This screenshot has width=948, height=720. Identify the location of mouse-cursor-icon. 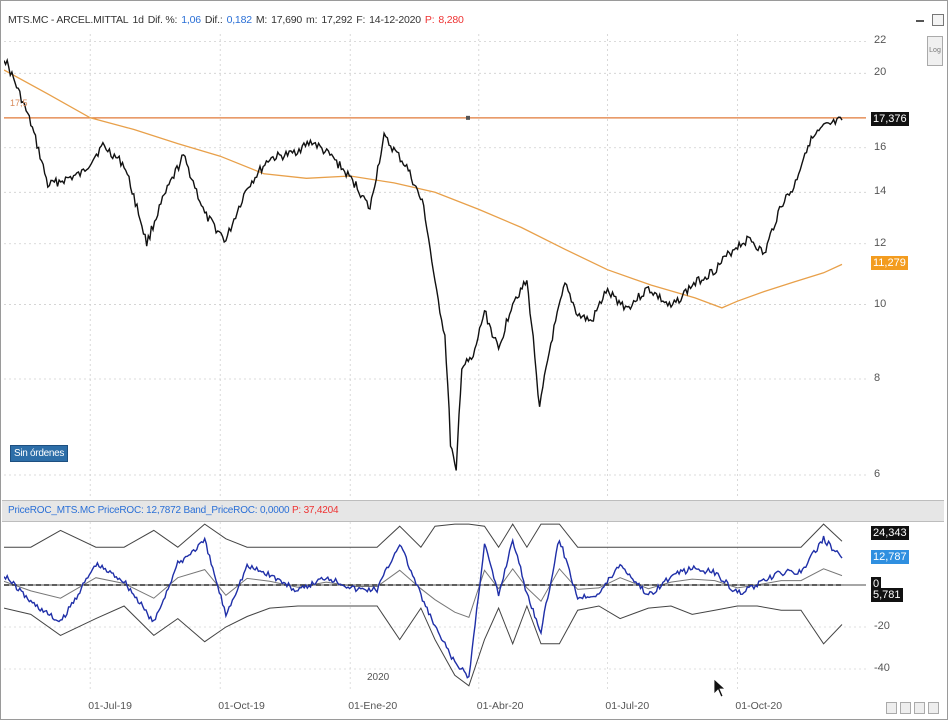
(720, 688).